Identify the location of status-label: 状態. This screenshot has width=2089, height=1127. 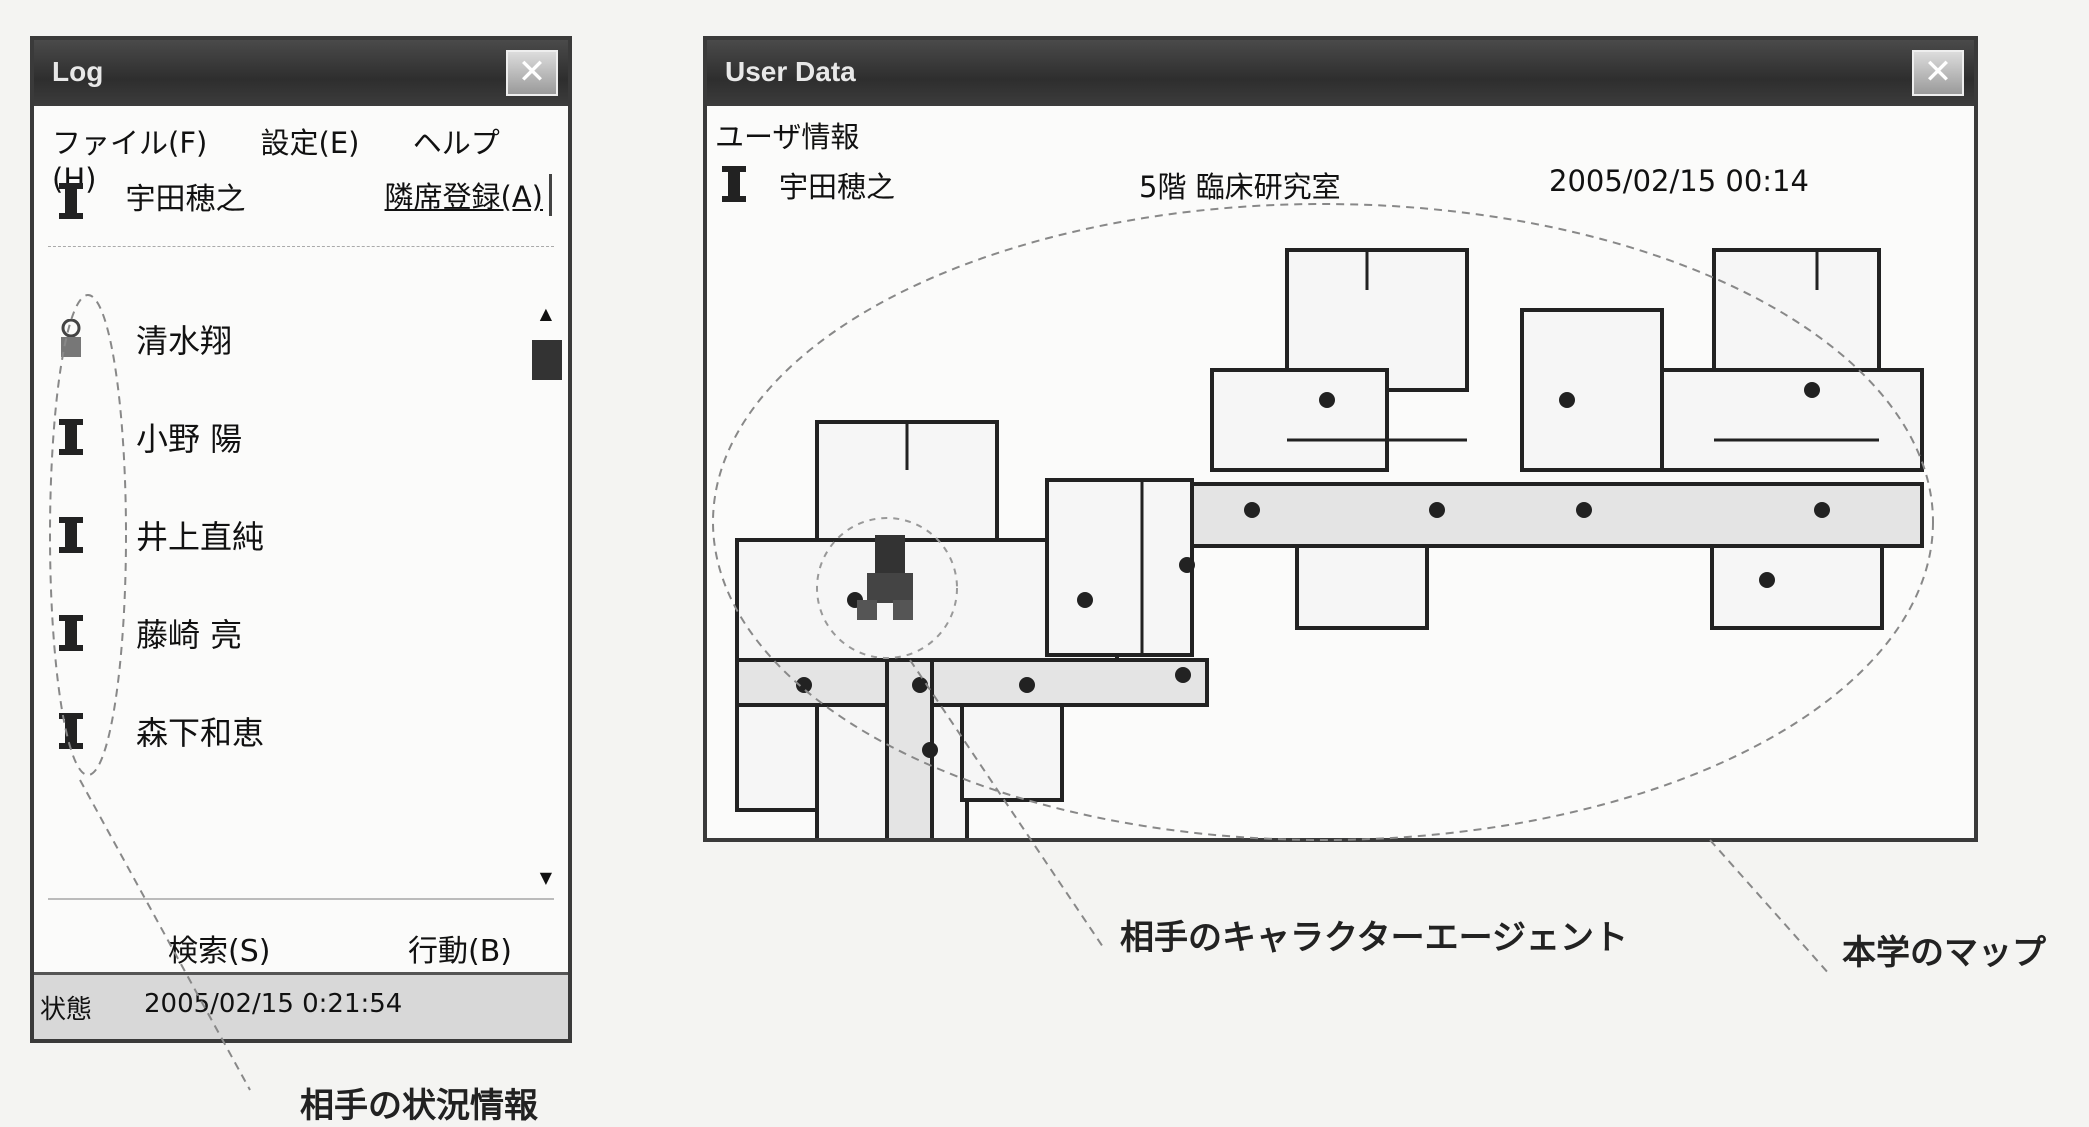
(66, 1010).